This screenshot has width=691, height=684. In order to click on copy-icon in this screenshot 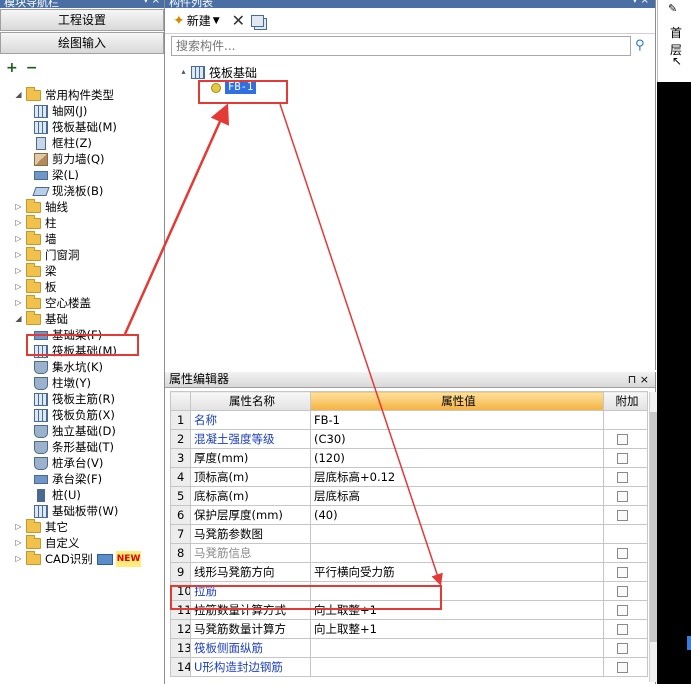, I will do `click(258, 20)`.